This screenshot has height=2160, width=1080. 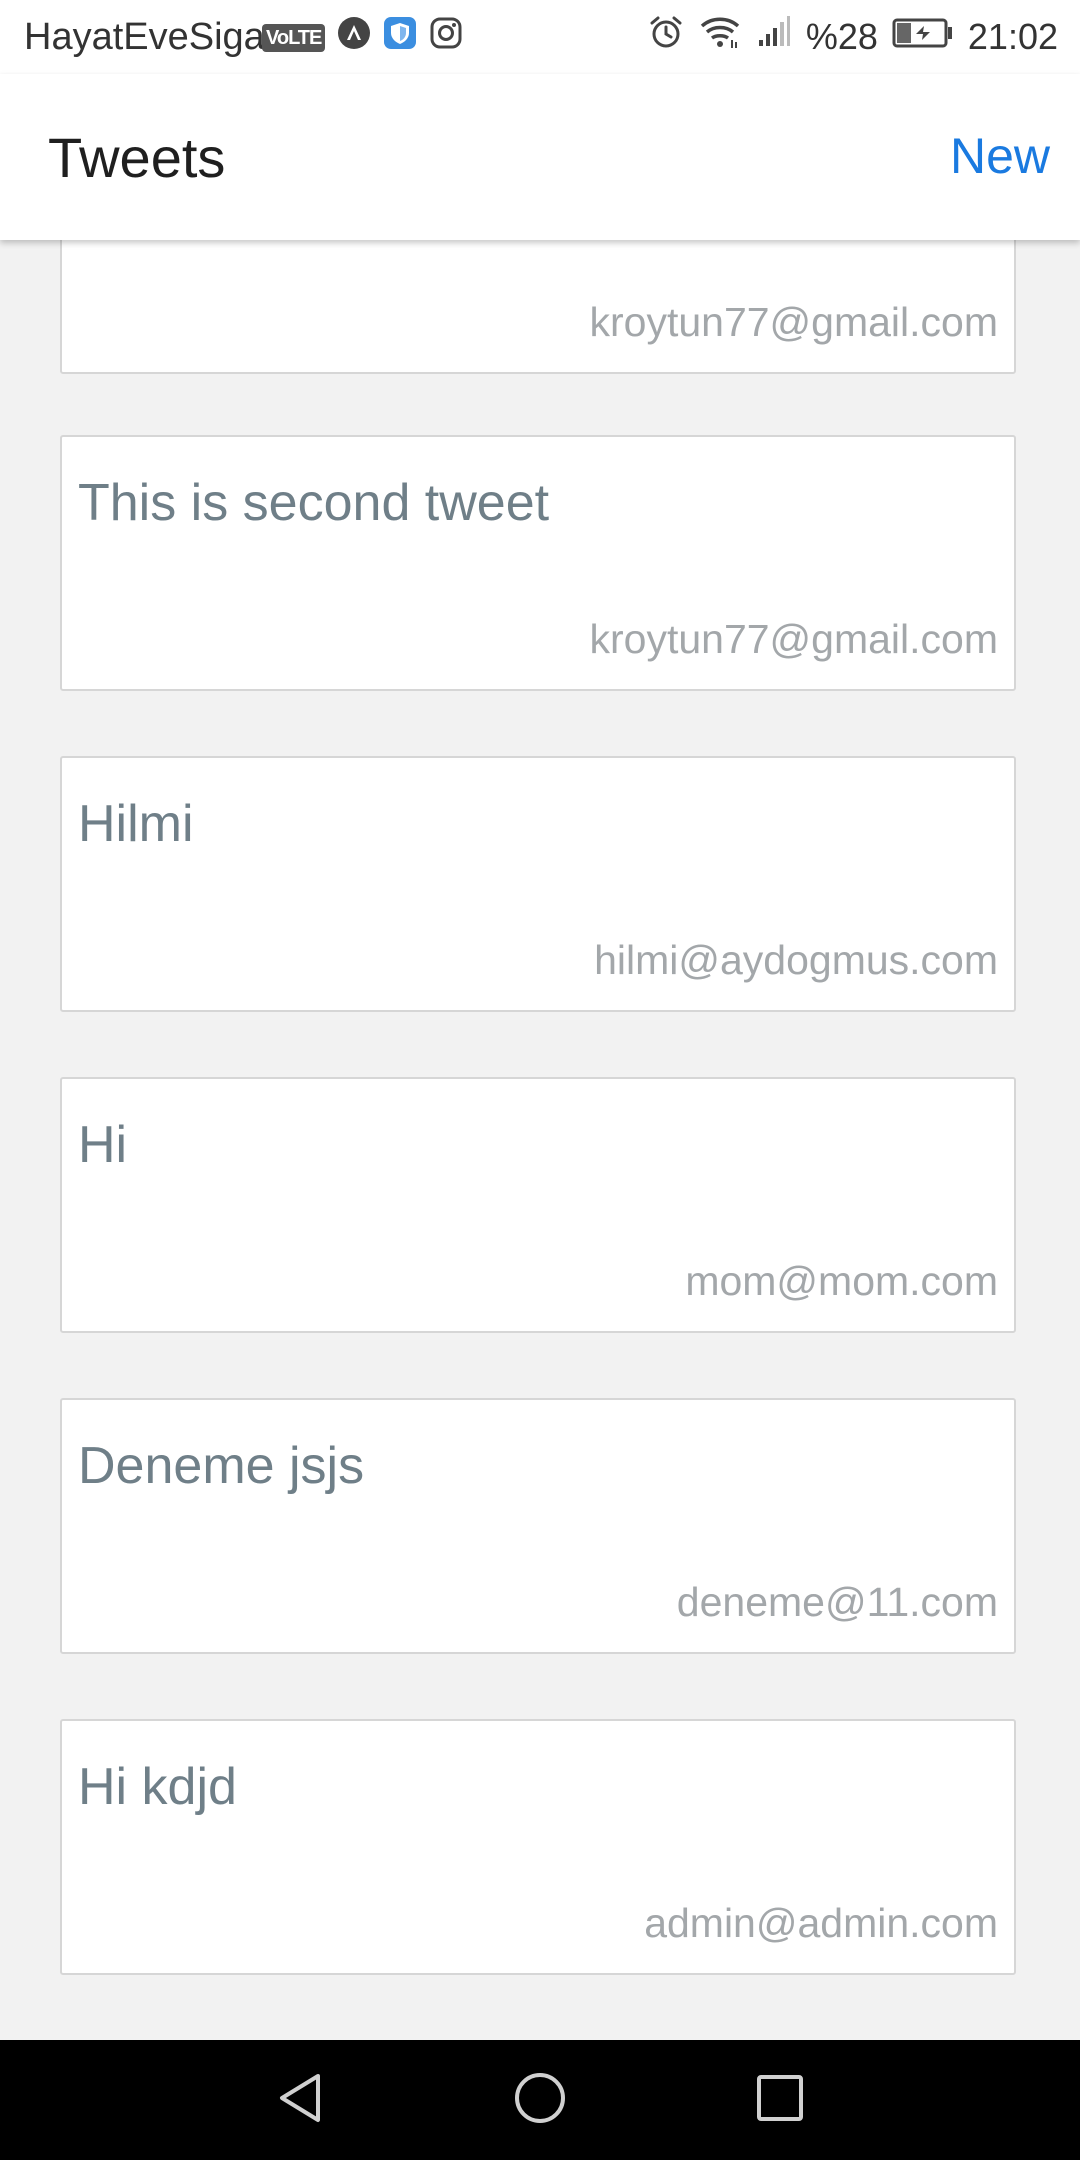 What do you see at coordinates (103, 1145) in the screenshot?
I see `tweet-text: Hi` at bounding box center [103, 1145].